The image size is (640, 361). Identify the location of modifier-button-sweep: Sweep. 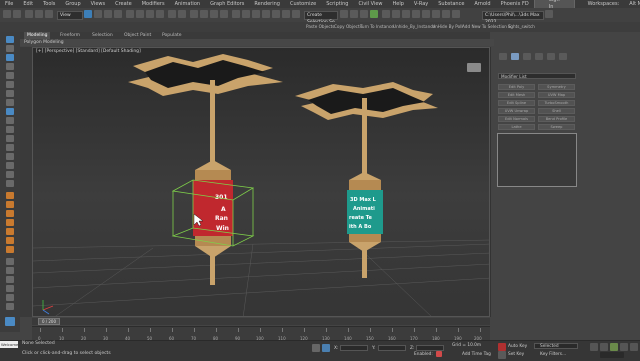
(556, 127).